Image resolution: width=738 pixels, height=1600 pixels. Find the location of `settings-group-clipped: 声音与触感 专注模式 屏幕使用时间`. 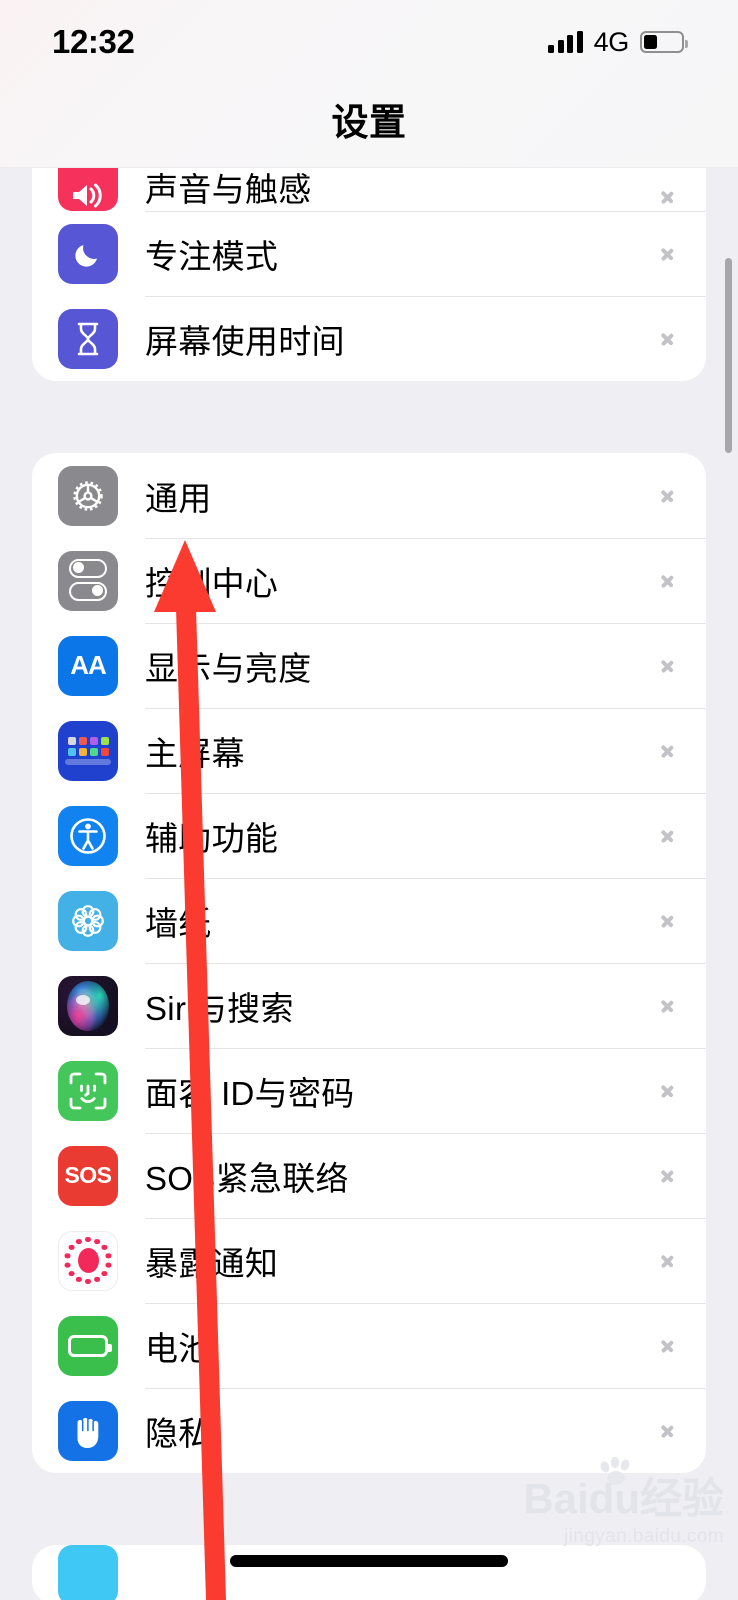

settings-group-clipped: 声音与触感 专注模式 屏幕使用时间 is located at coordinates (369, 274).